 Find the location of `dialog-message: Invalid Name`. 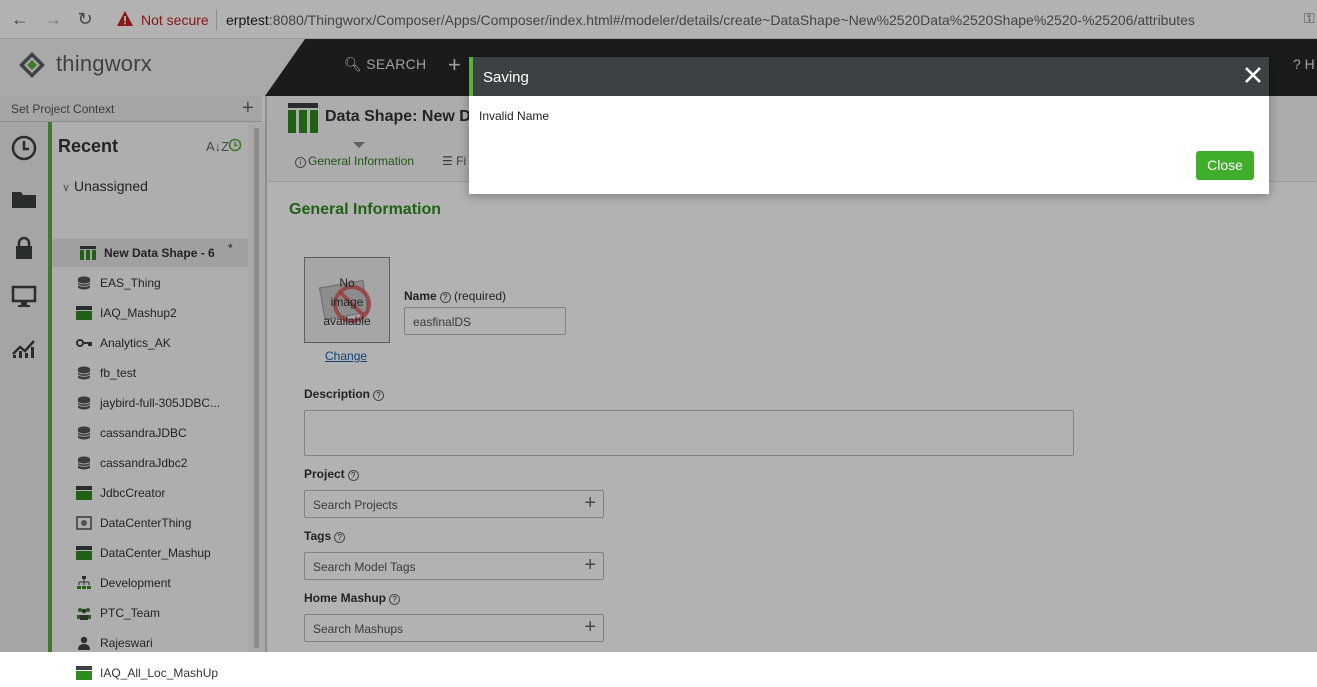

dialog-message: Invalid Name is located at coordinates (514, 116).